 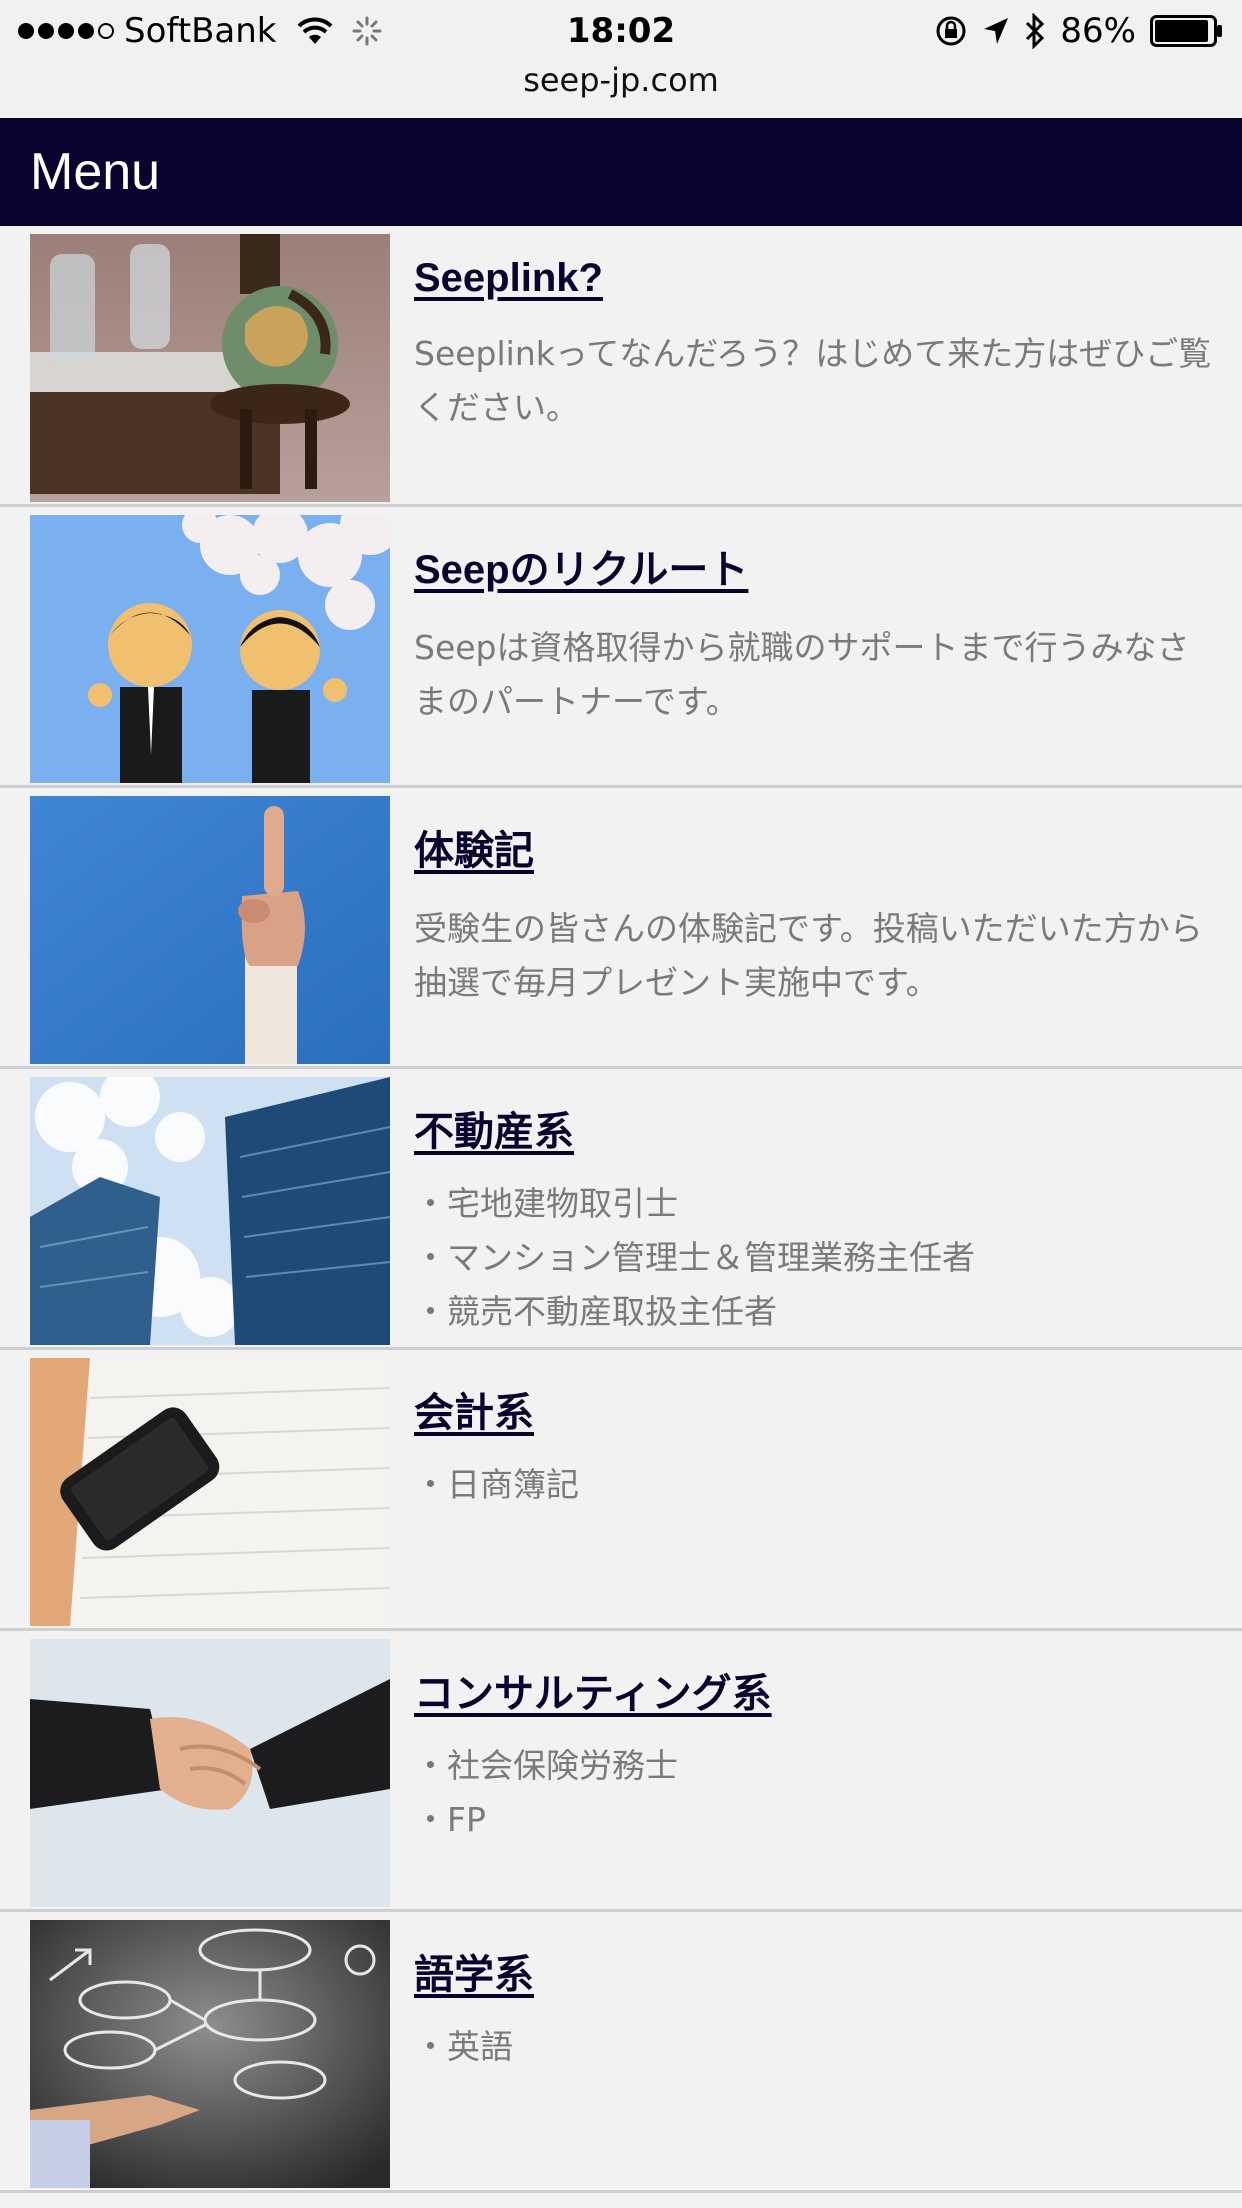 I want to click on menu-item-language: 語学系 英語, so click(x=621, y=2052).